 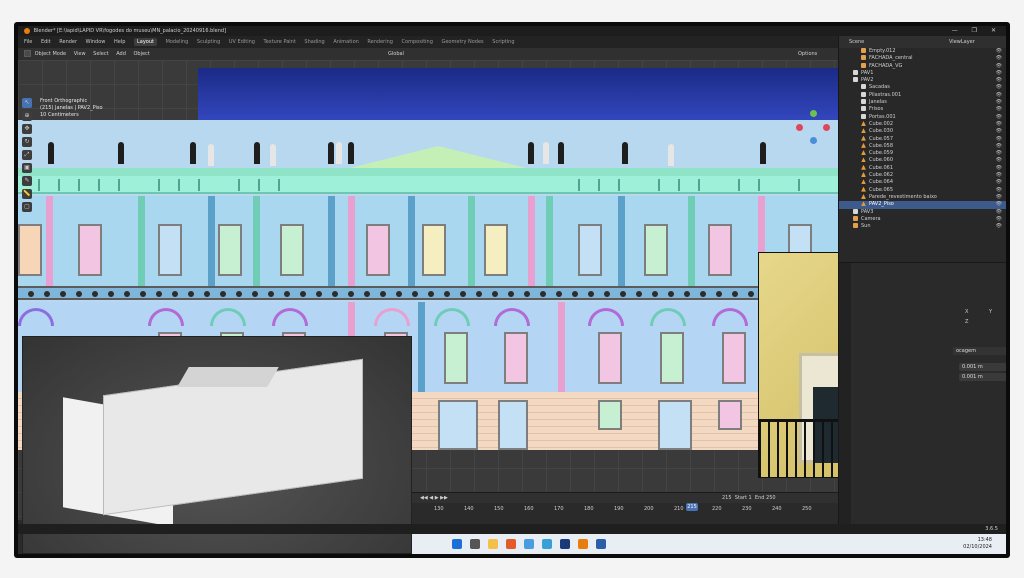 I want to click on playback-controls-icon: ◀◀ ◀ ▶ ▶▶, so click(x=434, y=498).